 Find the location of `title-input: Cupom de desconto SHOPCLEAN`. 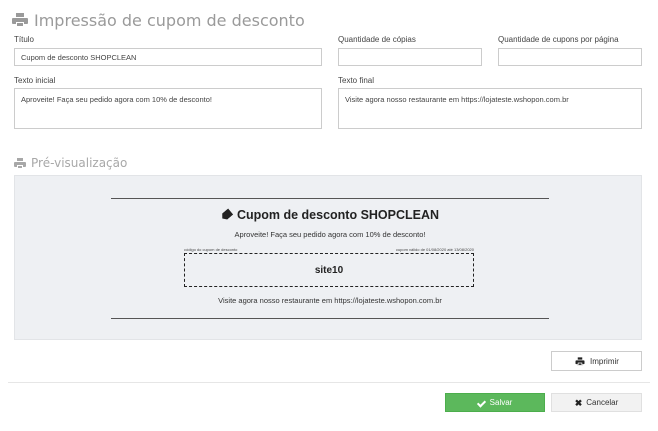

title-input: Cupom de desconto SHOPCLEAN is located at coordinates (168, 57).